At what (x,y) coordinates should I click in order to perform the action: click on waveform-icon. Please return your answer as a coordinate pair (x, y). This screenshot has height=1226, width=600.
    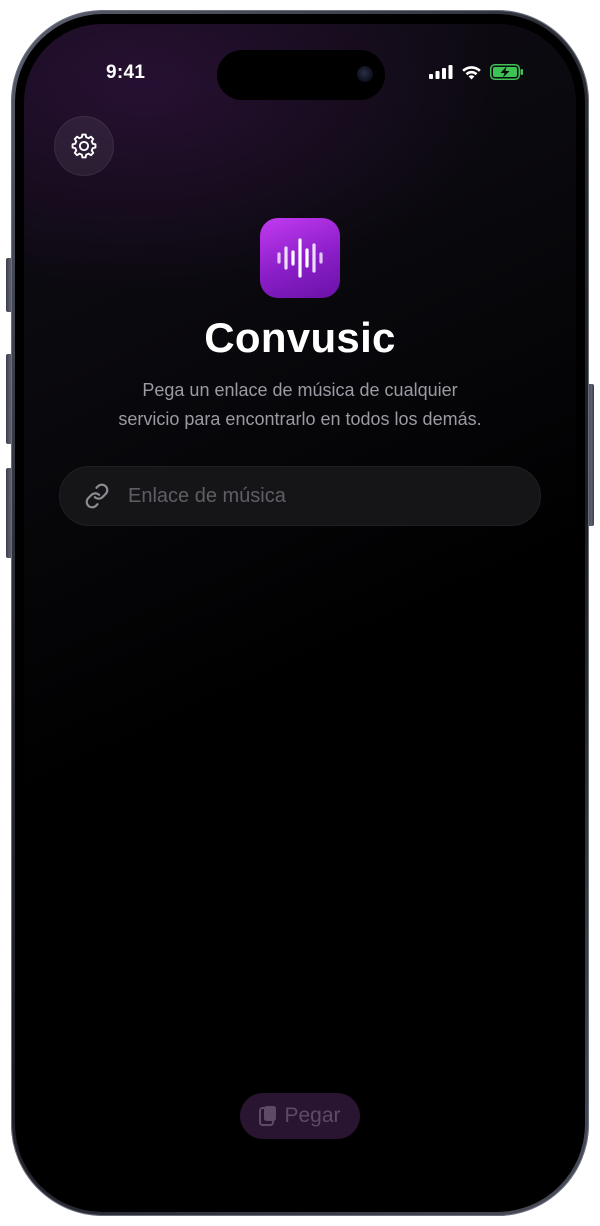
    Looking at the image, I should click on (300, 258).